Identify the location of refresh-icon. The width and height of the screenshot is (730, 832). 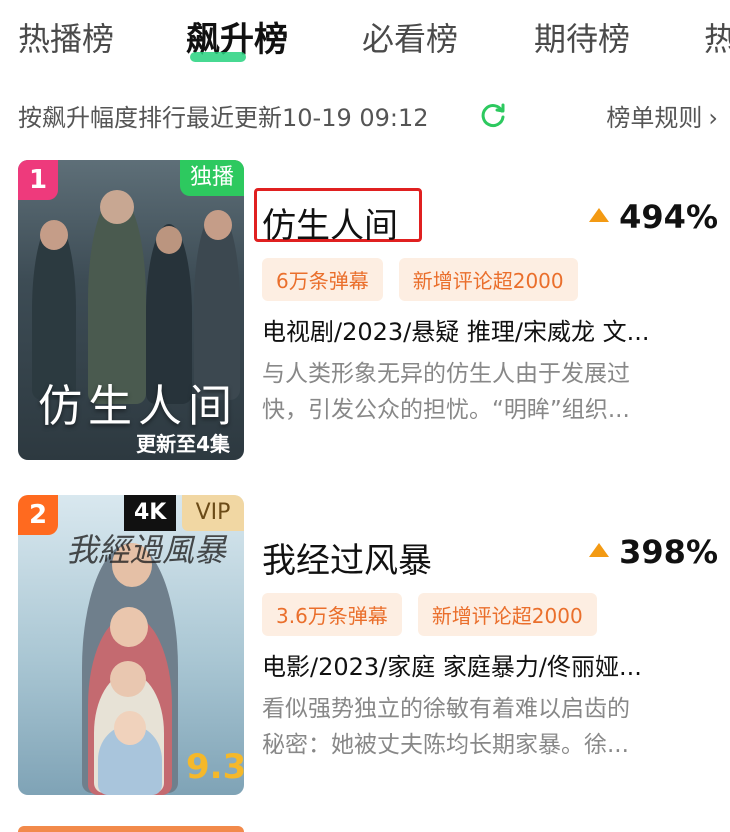
(493, 115).